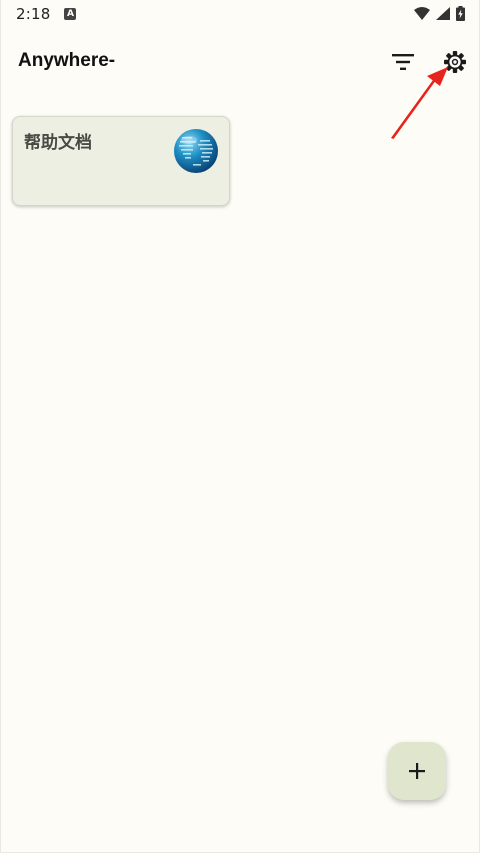 This screenshot has height=853, width=480. Describe the element at coordinates (419, 103) in the screenshot. I see `annotation-arrow` at that location.